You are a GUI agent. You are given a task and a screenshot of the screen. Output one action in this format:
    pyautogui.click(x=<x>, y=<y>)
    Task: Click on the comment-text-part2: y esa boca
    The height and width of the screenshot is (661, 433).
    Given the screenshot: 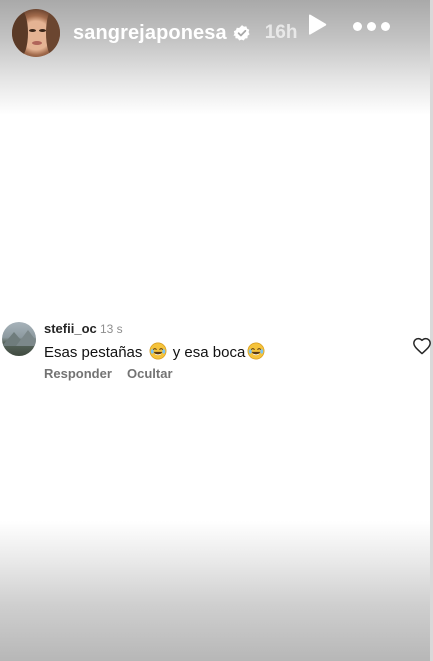 What is the action you would take?
    pyautogui.click(x=209, y=352)
    